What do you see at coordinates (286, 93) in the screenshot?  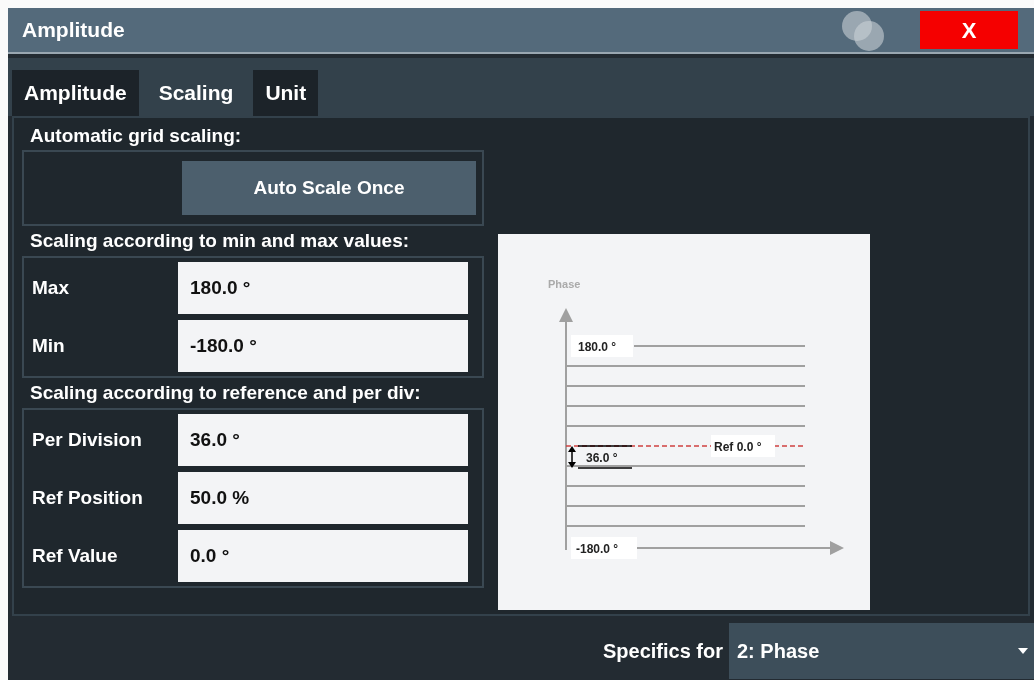 I see `tab: Unit` at bounding box center [286, 93].